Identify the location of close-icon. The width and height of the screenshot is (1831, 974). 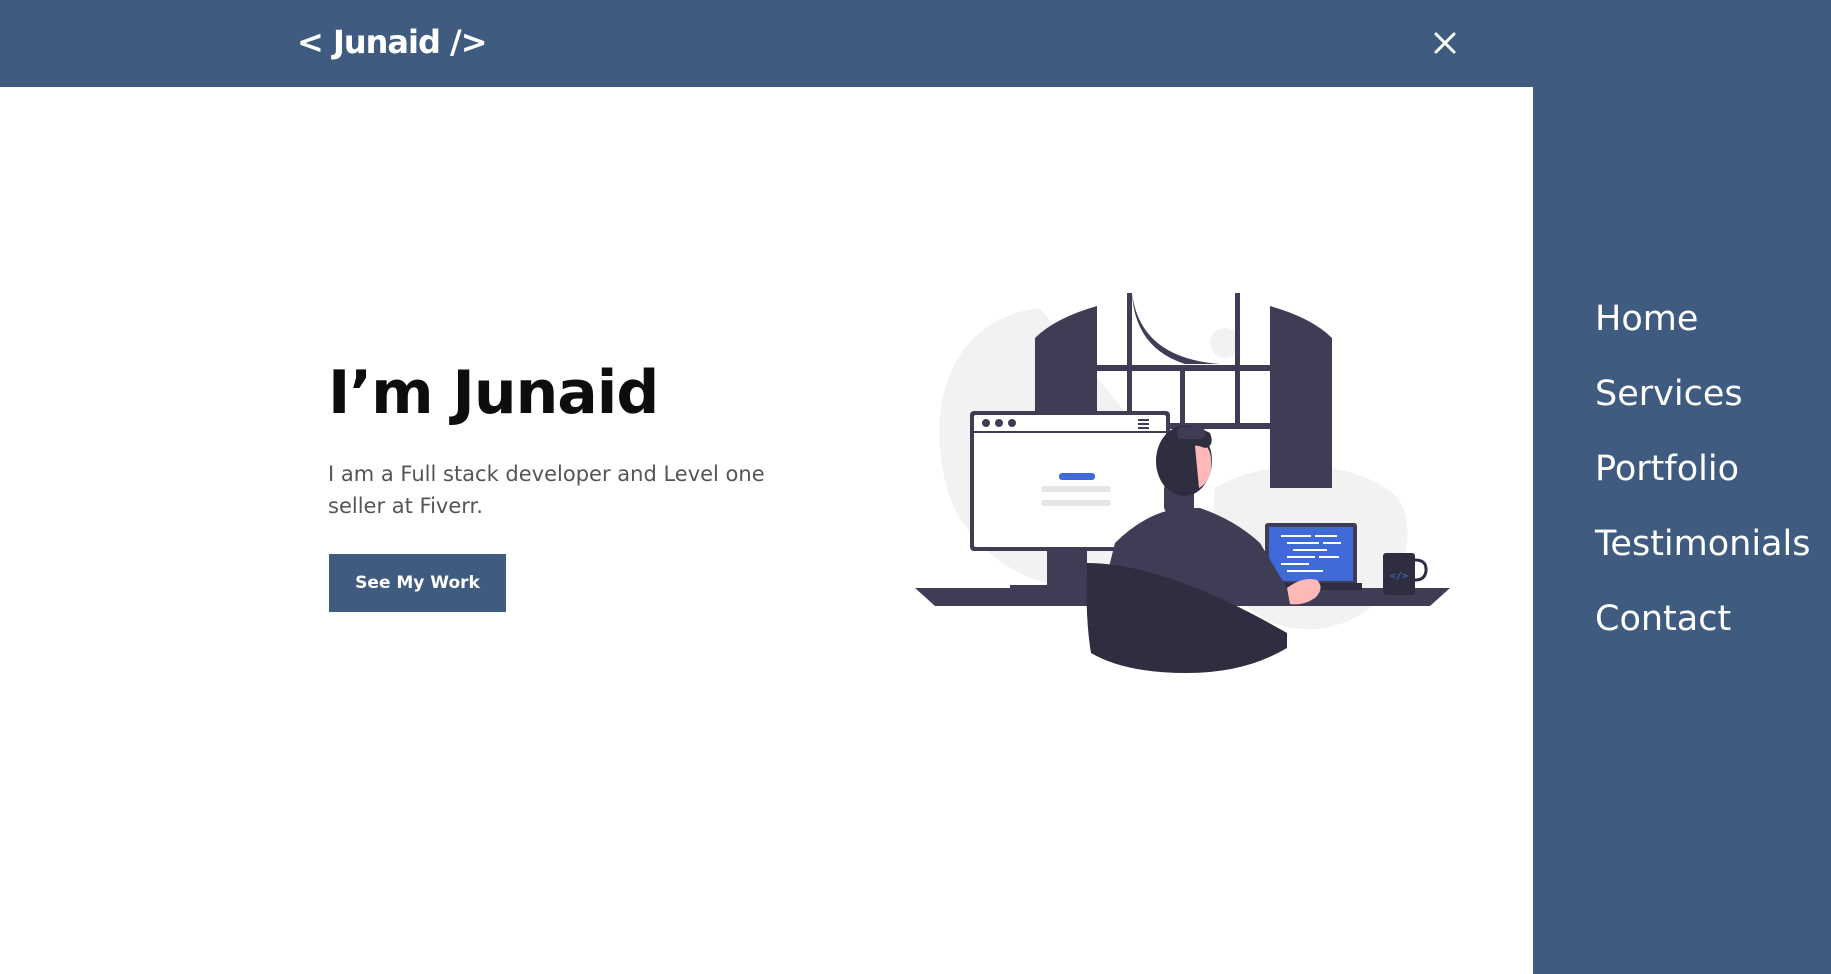
(1445, 43).